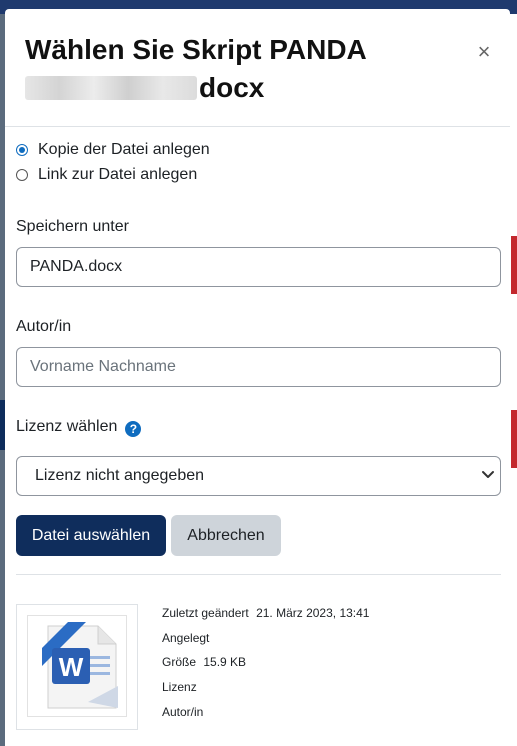 The image size is (517, 746). I want to click on created-label: Angelegt, so click(186, 638).